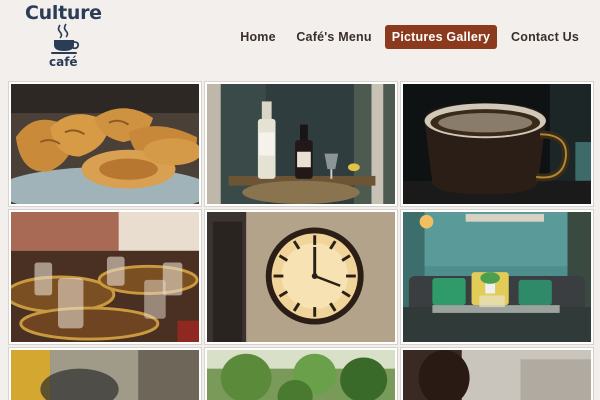  Describe the element at coordinates (258, 37) in the screenshot. I see `nav-home: Home` at that location.